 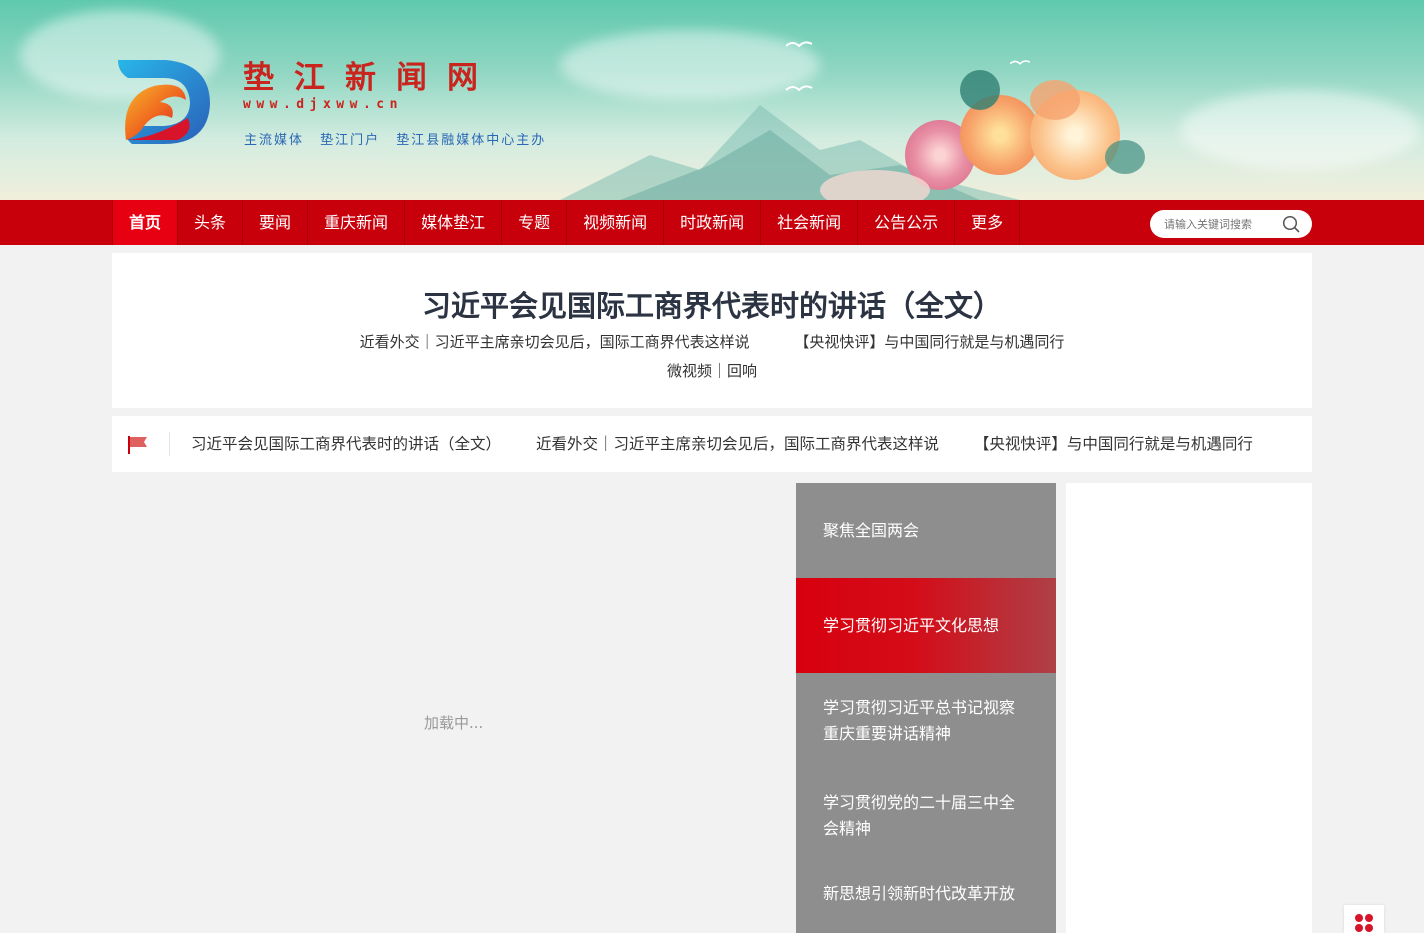 What do you see at coordinates (926, 625) in the screenshot?
I see `topic-item: 学习贯彻习近平文化思想` at bounding box center [926, 625].